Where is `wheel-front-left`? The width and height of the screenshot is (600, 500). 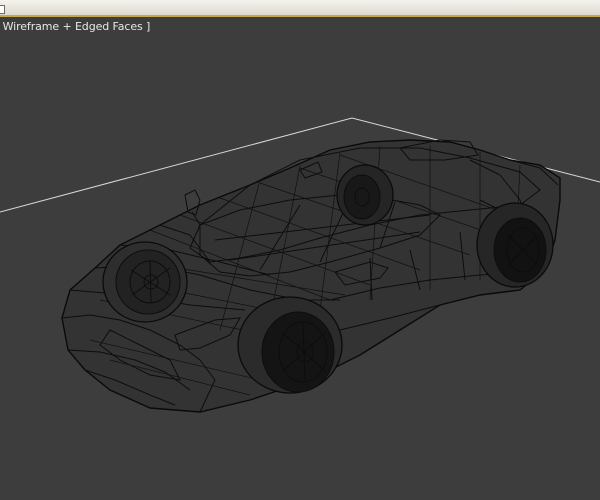
wheel-front-left is located at coordinates (145, 282).